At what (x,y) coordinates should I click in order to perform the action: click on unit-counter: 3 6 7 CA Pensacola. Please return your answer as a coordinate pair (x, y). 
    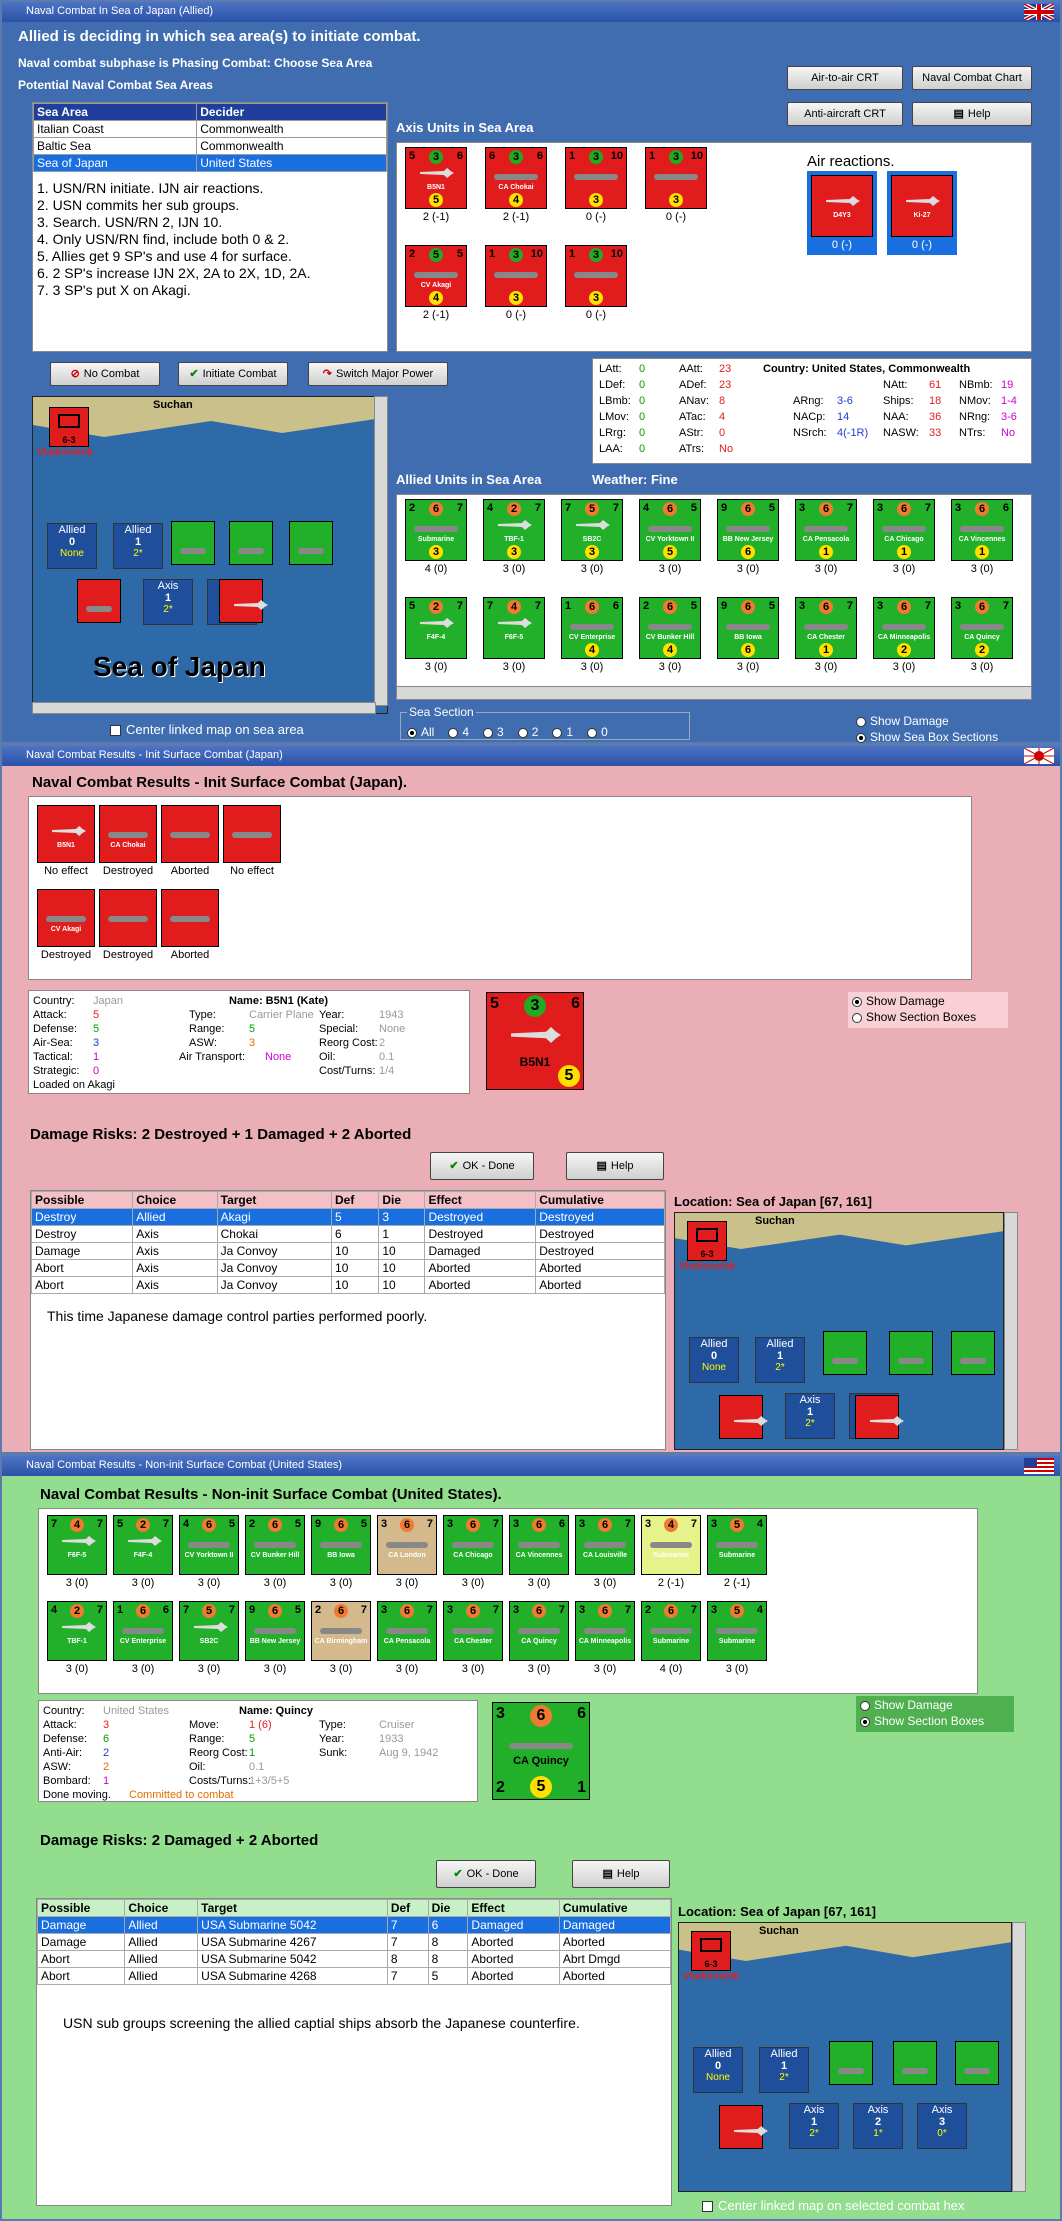
    Looking at the image, I should click on (407, 1631).